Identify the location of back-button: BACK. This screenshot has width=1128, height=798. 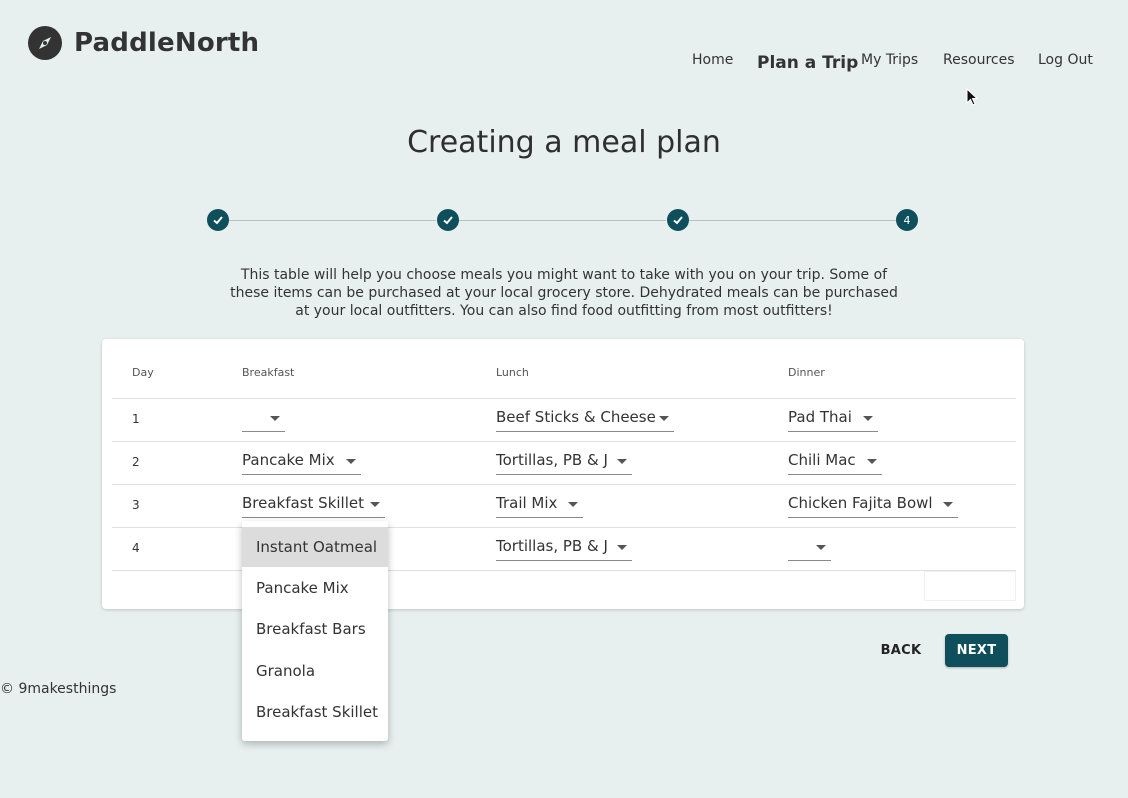
(901, 650).